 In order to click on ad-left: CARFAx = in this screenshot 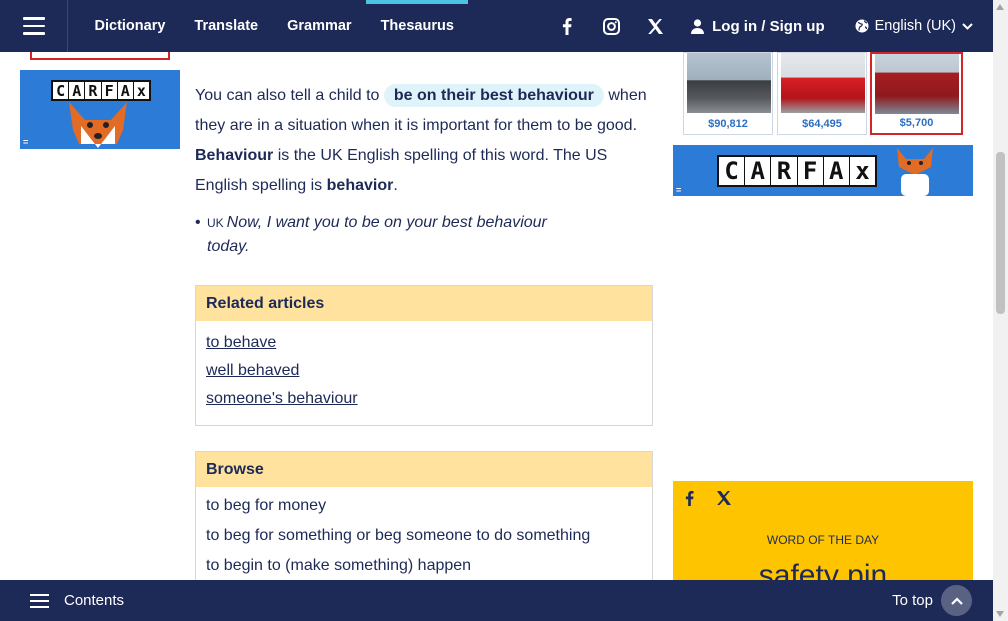, I will do `click(100, 100)`.